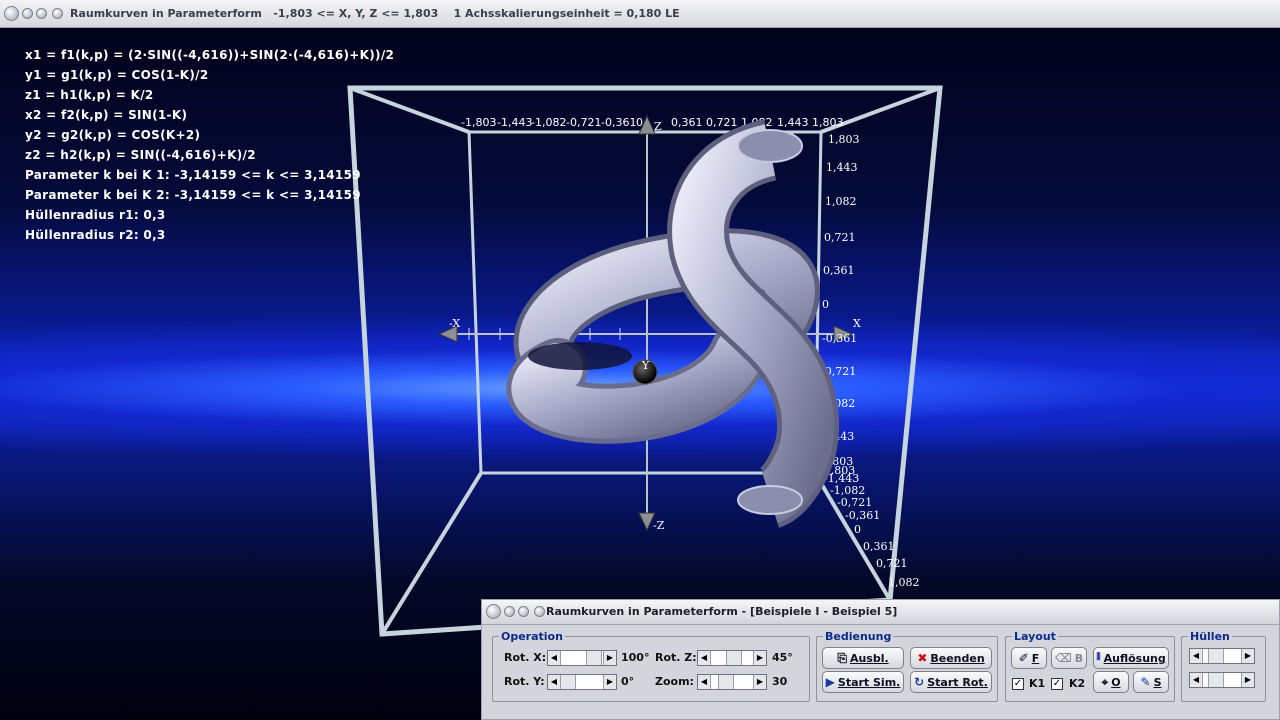 The image size is (1280, 720). What do you see at coordinates (524, 681) in the screenshot?
I see `rot-y-label: Rot. Y:` at bounding box center [524, 681].